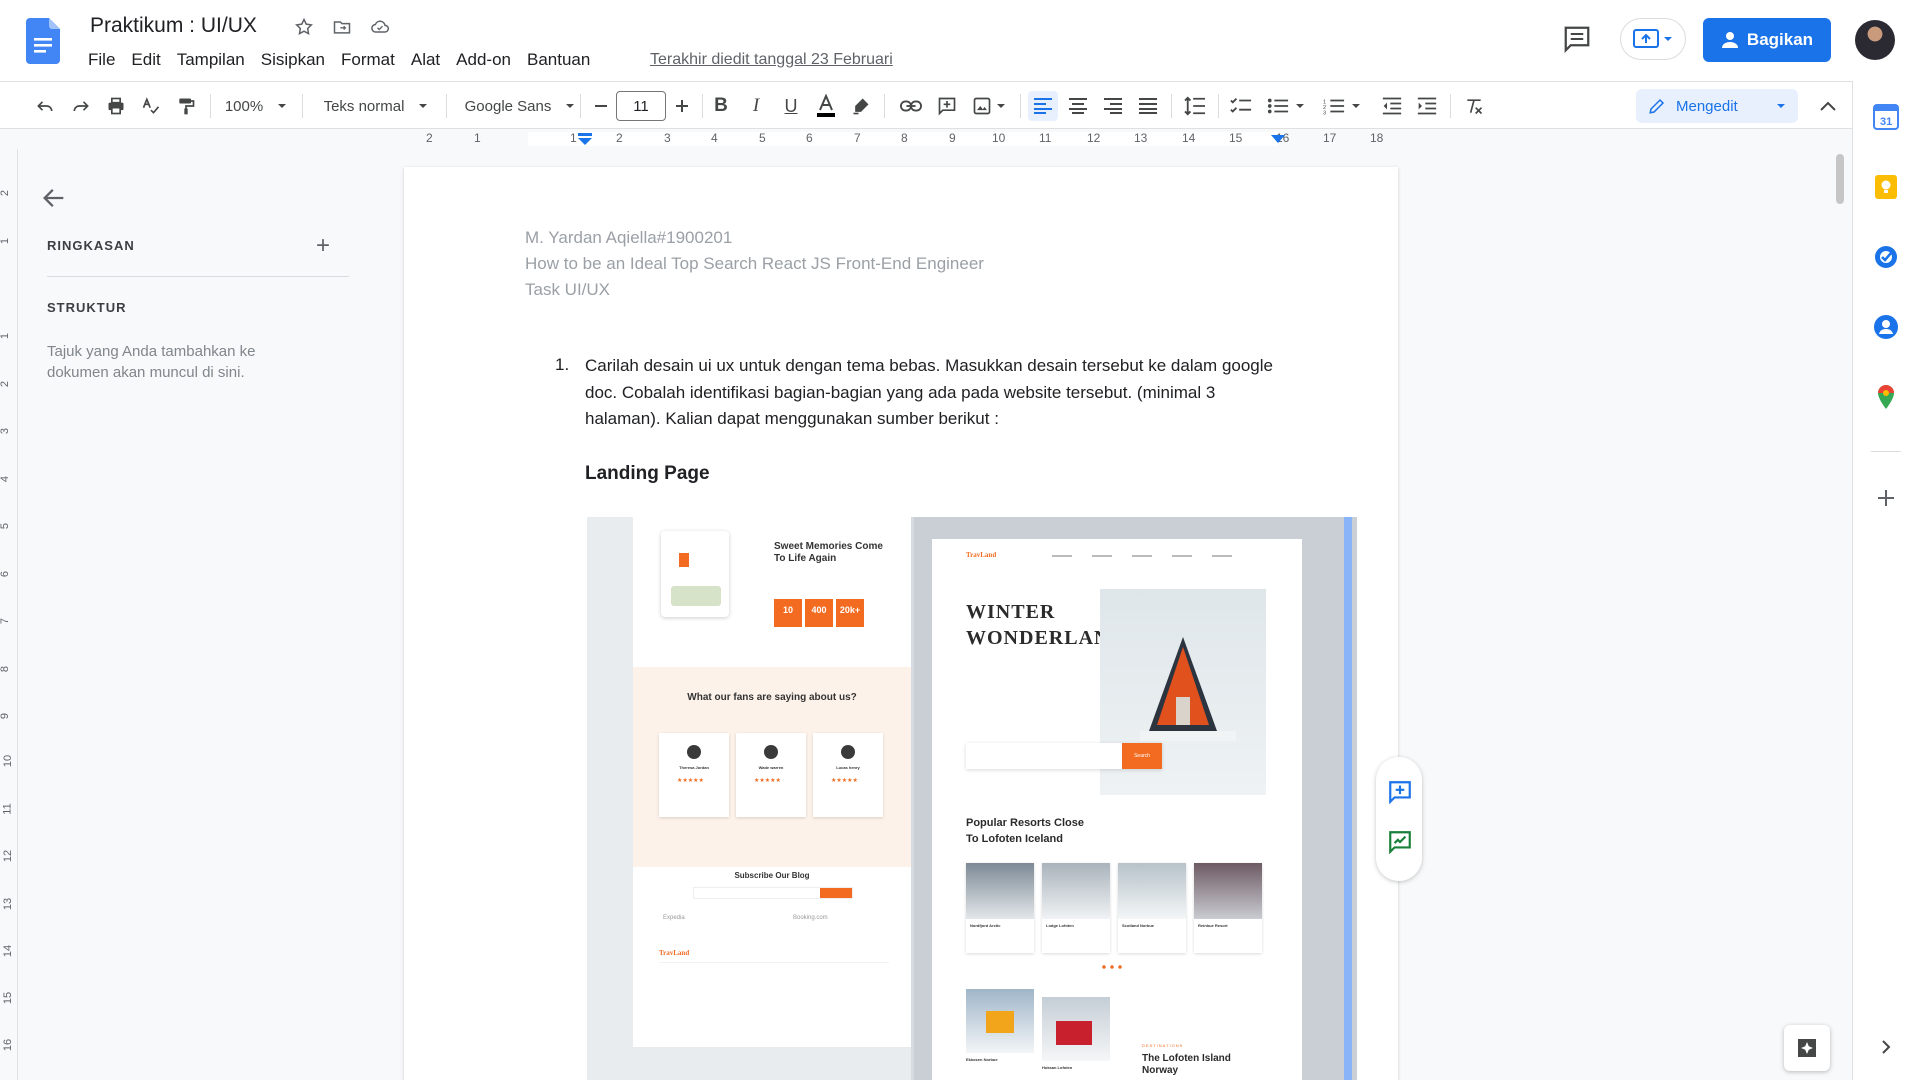 The width and height of the screenshot is (1920, 1080). I want to click on align-center-icon, so click(1078, 106).